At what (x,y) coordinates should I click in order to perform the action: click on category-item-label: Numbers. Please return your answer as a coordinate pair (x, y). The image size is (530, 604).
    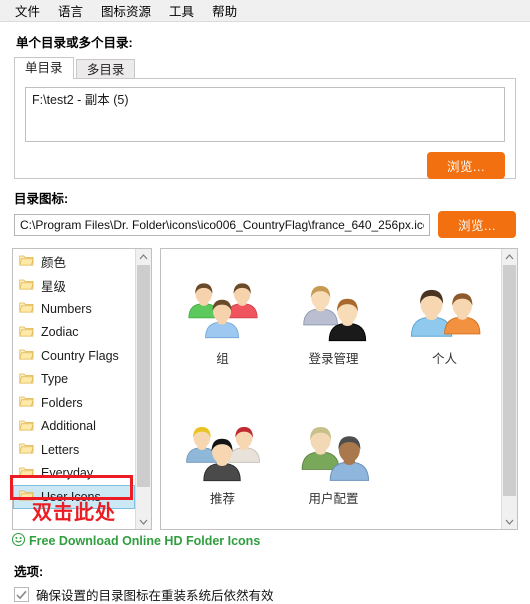
    Looking at the image, I should click on (66, 308).